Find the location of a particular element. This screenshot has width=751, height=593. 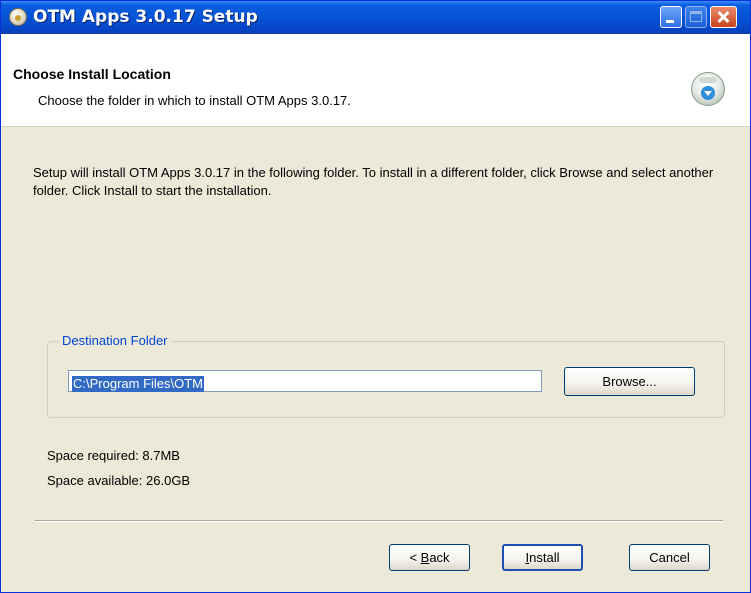

back-label-prefix: < is located at coordinates (415, 557).